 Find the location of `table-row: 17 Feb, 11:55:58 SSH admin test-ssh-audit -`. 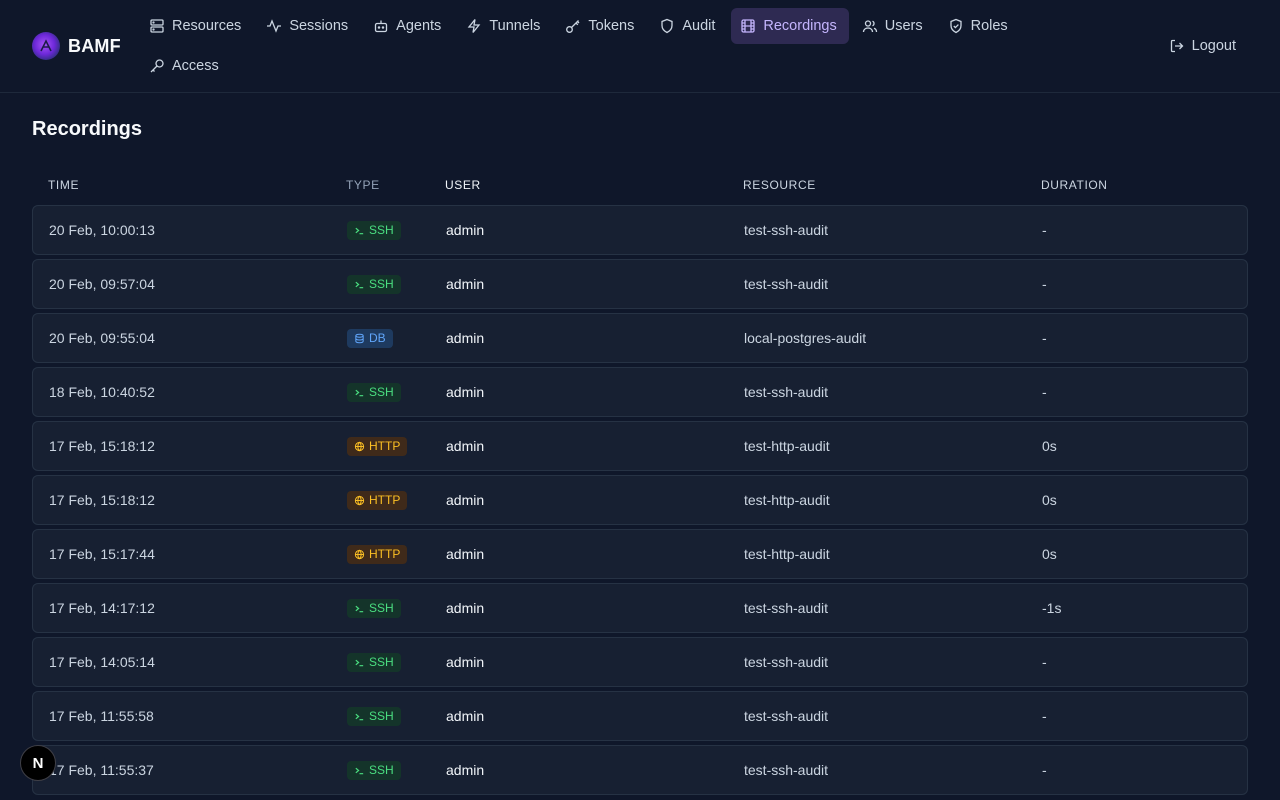

table-row: 17 Feb, 11:55:58 SSH admin test-ssh-audit - is located at coordinates (640, 716).